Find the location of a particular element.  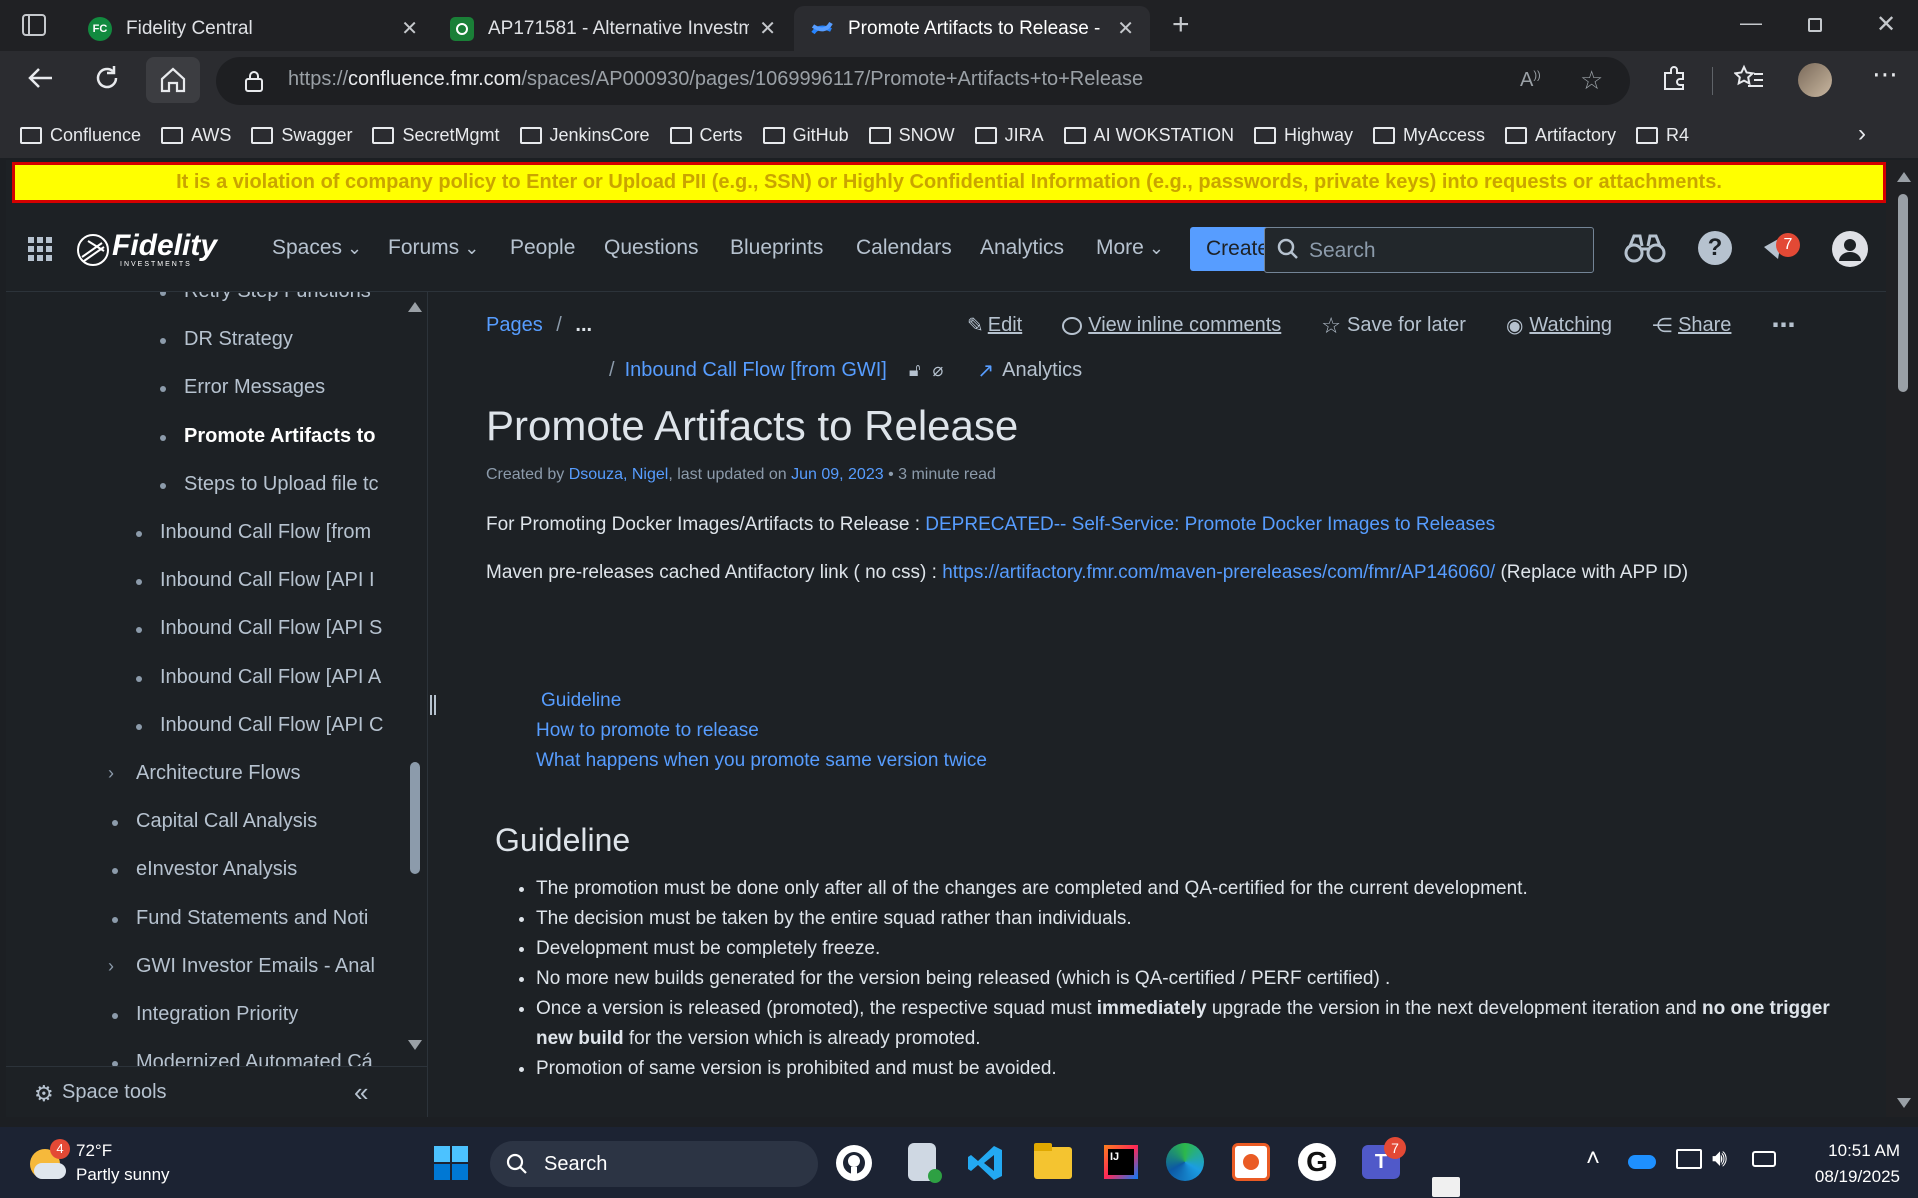

favorite-star-icon: ☆ is located at coordinates (1591, 80).